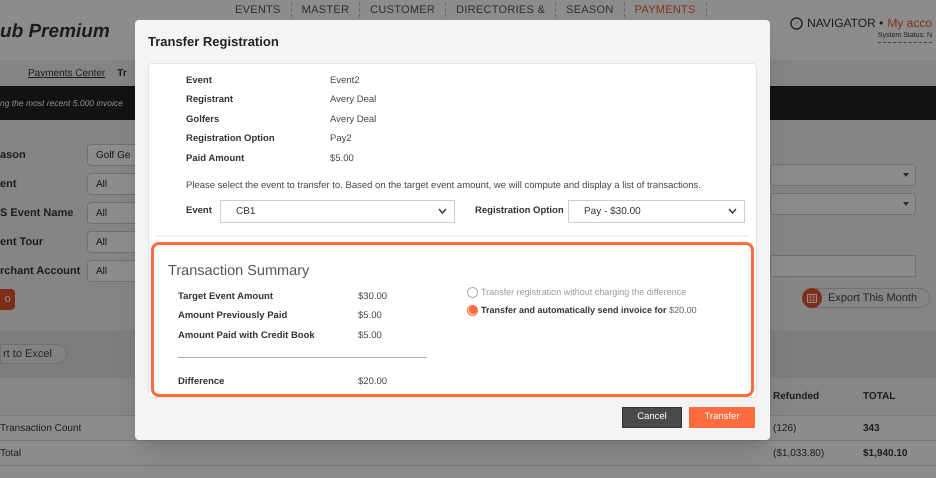 This screenshot has width=936, height=478. What do you see at coordinates (67, 73) in the screenshot?
I see `breadcrumb-link: Payments Center` at bounding box center [67, 73].